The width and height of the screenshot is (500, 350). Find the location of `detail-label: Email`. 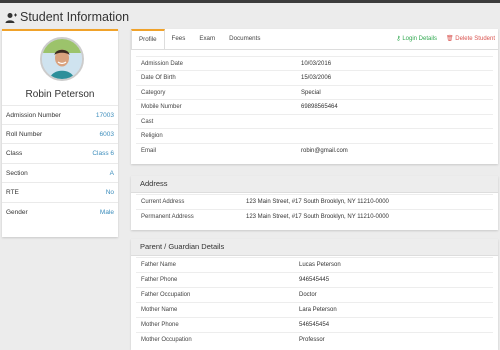

detail-label: Email is located at coordinates (149, 150).